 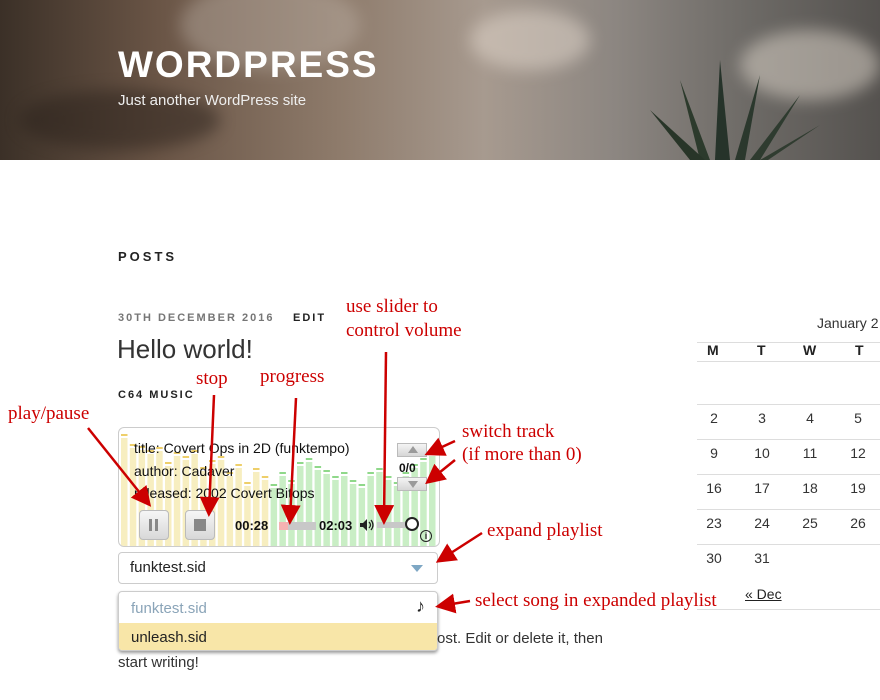 I want to click on track-up-button, so click(x=412, y=450).